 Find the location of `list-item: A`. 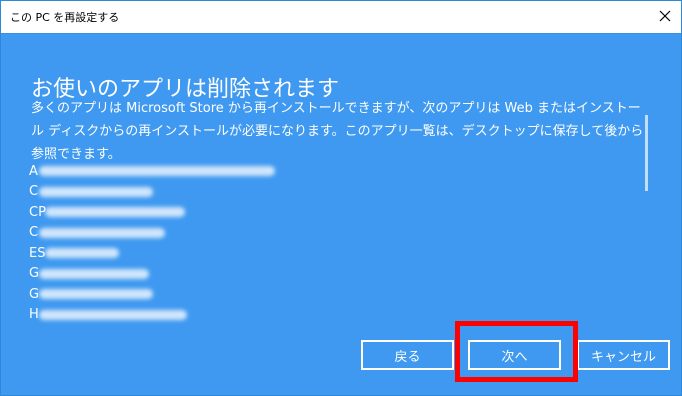

list-item: A is located at coordinates (152, 171).